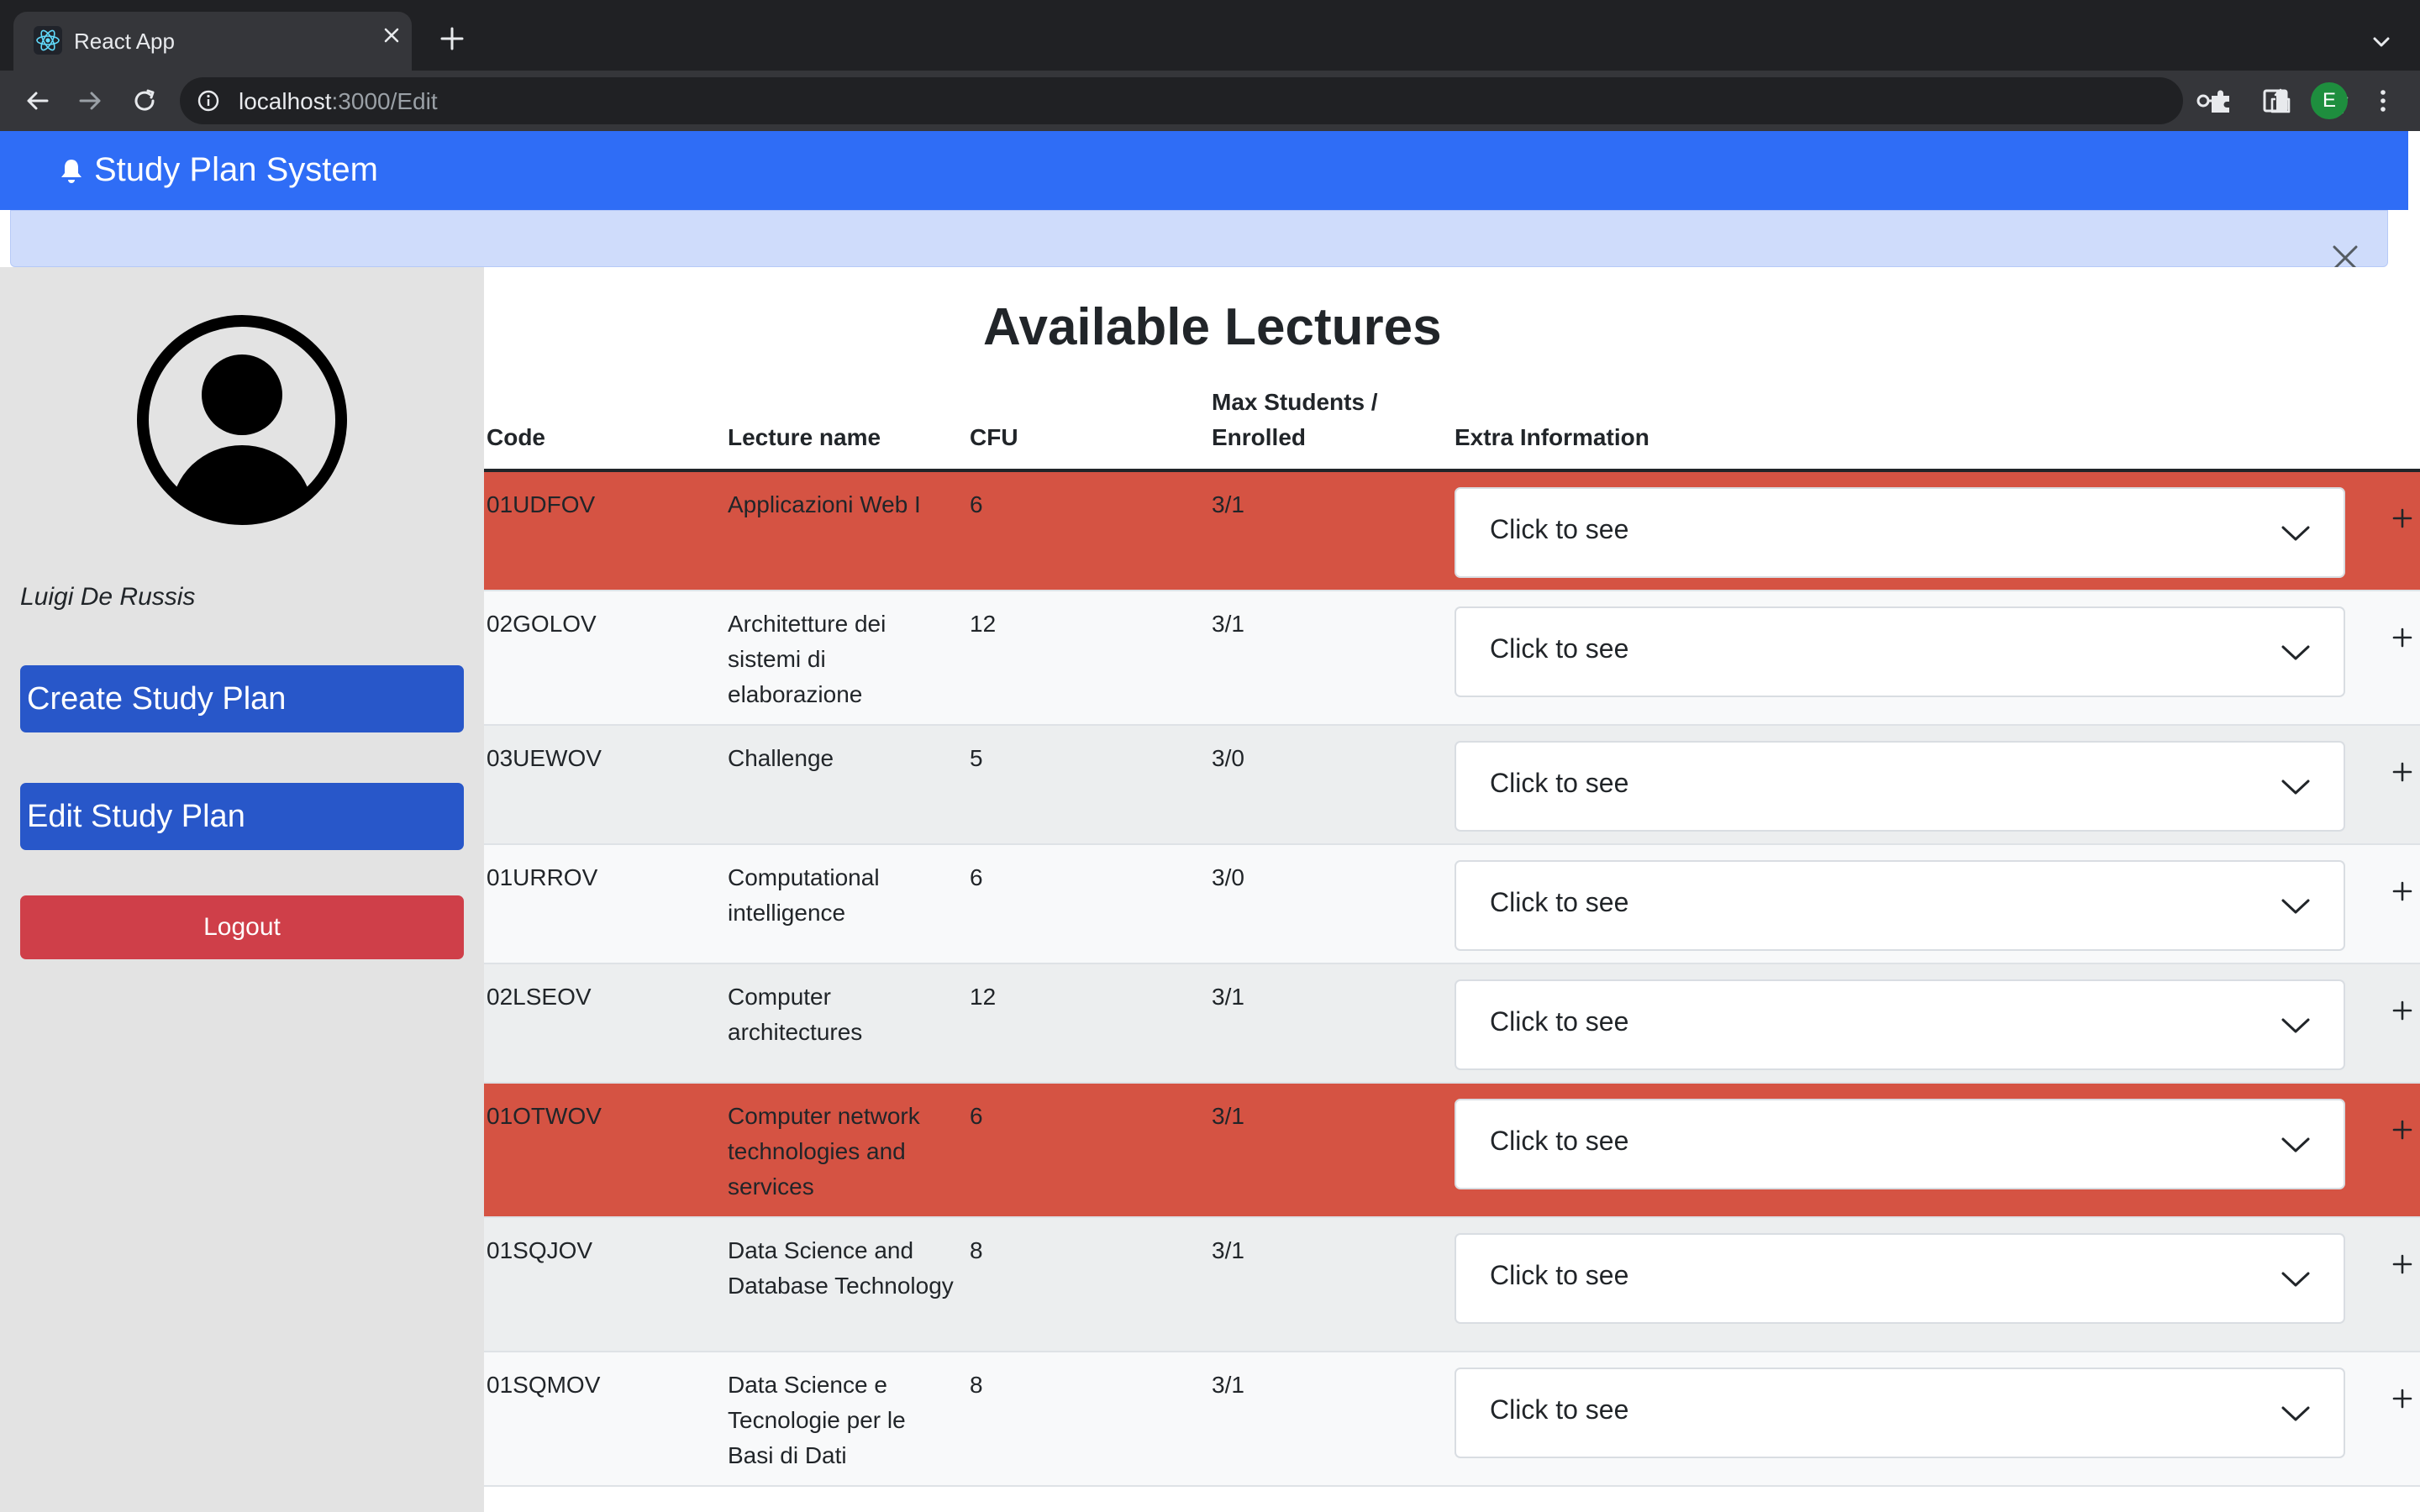 The width and height of the screenshot is (2420, 1512). I want to click on react-logo-icon, so click(48, 40).